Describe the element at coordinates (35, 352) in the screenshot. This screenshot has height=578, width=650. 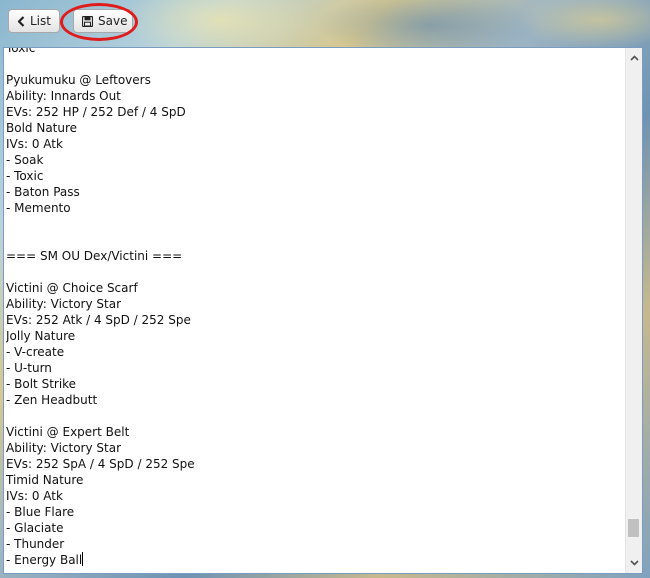
I see `text-line-content: - V-create` at that location.